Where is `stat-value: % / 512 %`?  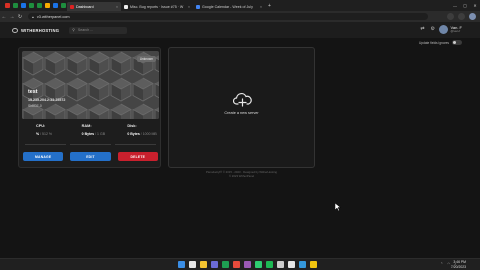 stat-value: % / 512 % is located at coordinates (44, 134).